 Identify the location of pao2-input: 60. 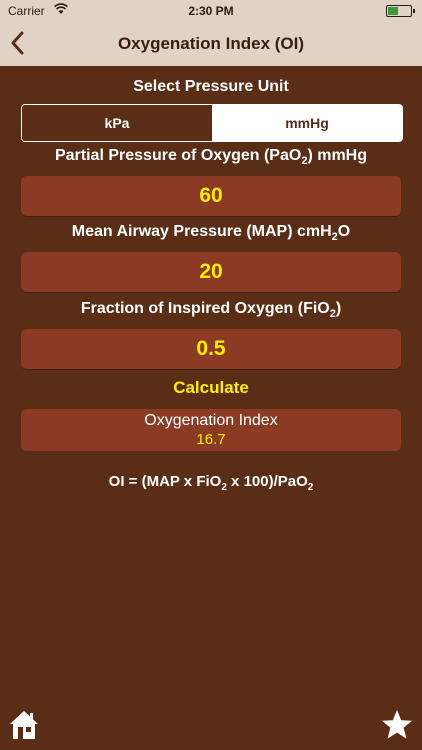
(211, 196).